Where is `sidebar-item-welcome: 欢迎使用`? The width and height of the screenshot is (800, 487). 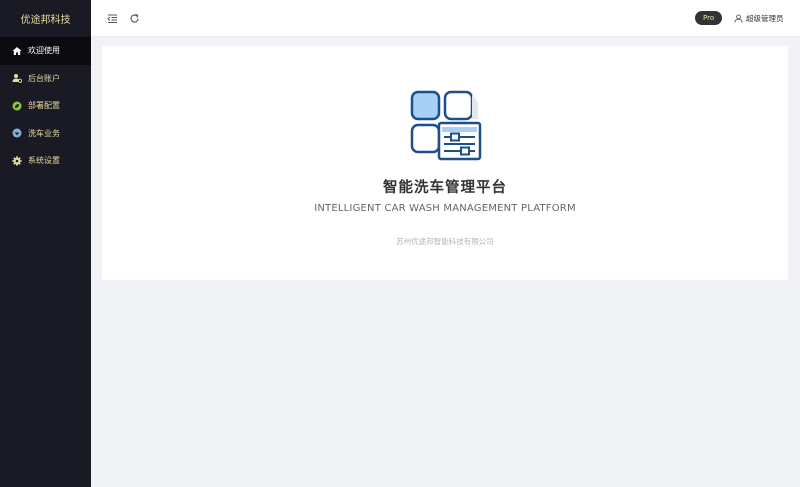 sidebar-item-welcome: 欢迎使用 is located at coordinates (45, 51).